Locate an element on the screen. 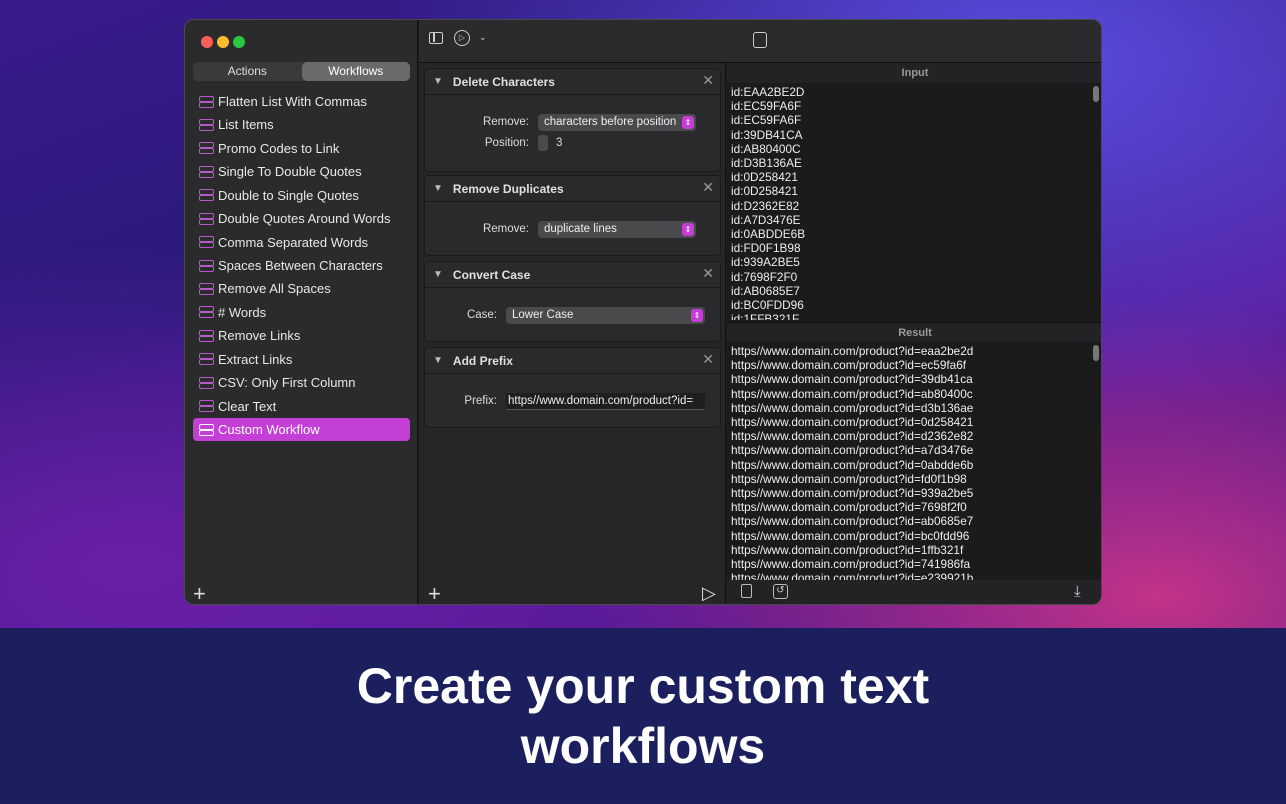  sidebar-item-label: Flatten List With Commas is located at coordinates (292, 101).